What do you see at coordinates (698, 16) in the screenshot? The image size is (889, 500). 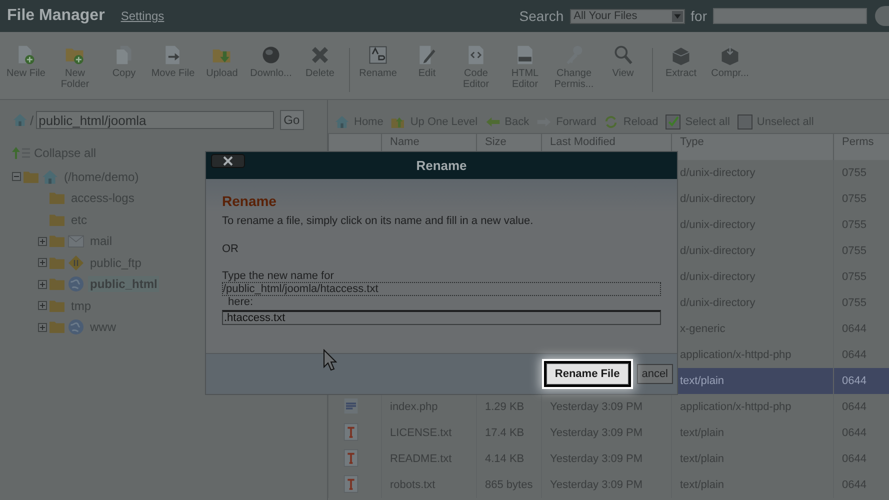 I see `for-label: for` at bounding box center [698, 16].